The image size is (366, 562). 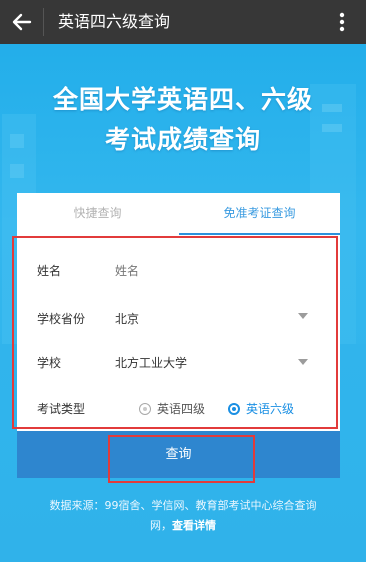 I want to click on hero-title-line2: 考试成绩查询, so click(x=182, y=139).